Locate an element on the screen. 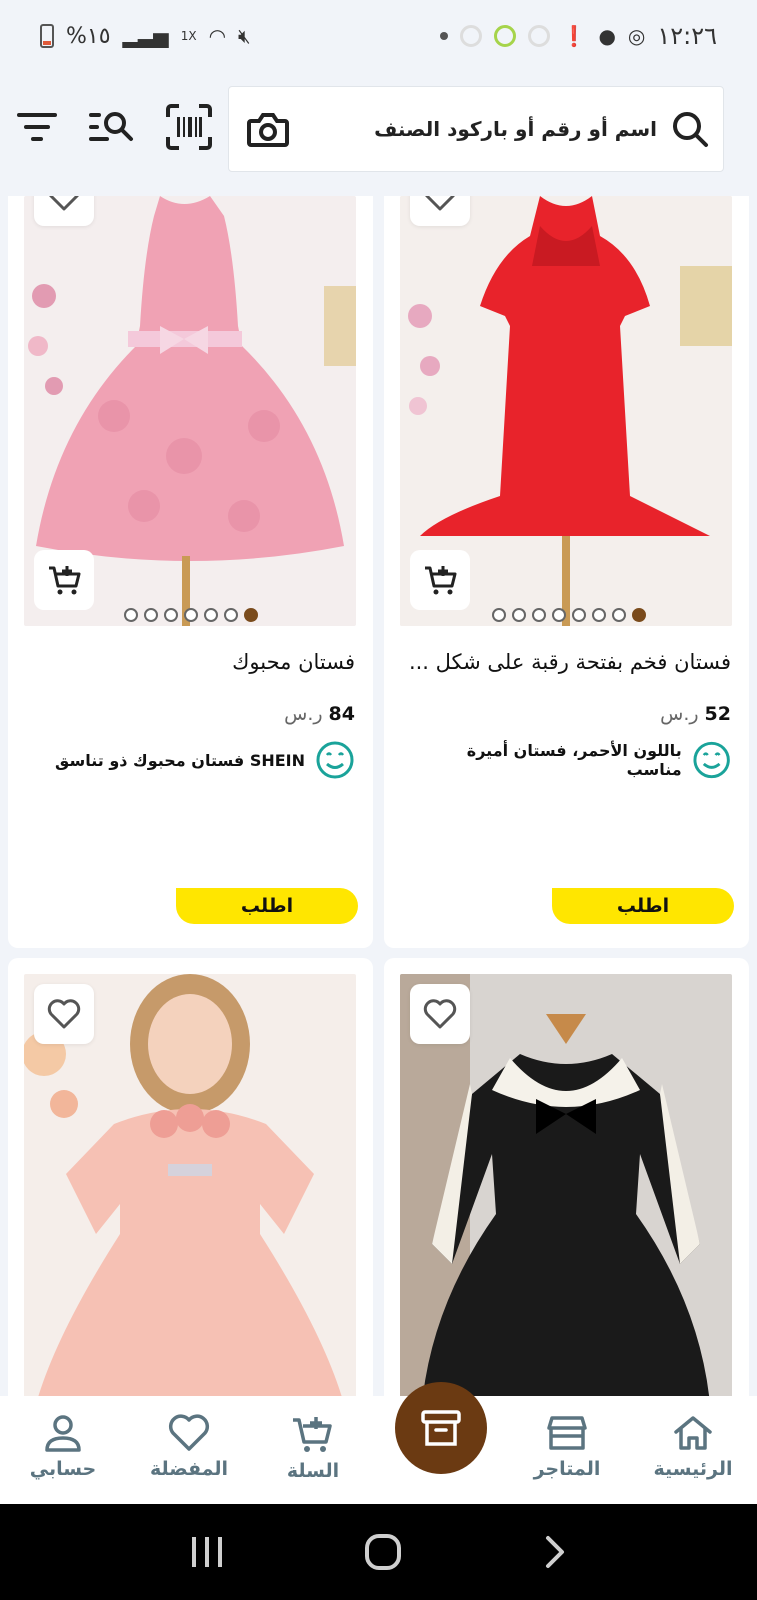 This screenshot has height=1600, width=757. battery-icon is located at coordinates (47, 36).